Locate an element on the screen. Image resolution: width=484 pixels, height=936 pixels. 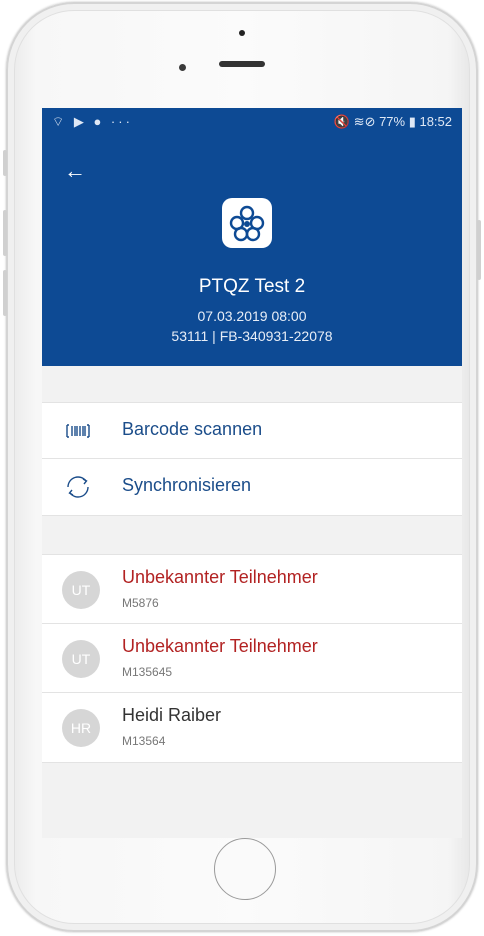
home-button is located at coordinates (245, 869).